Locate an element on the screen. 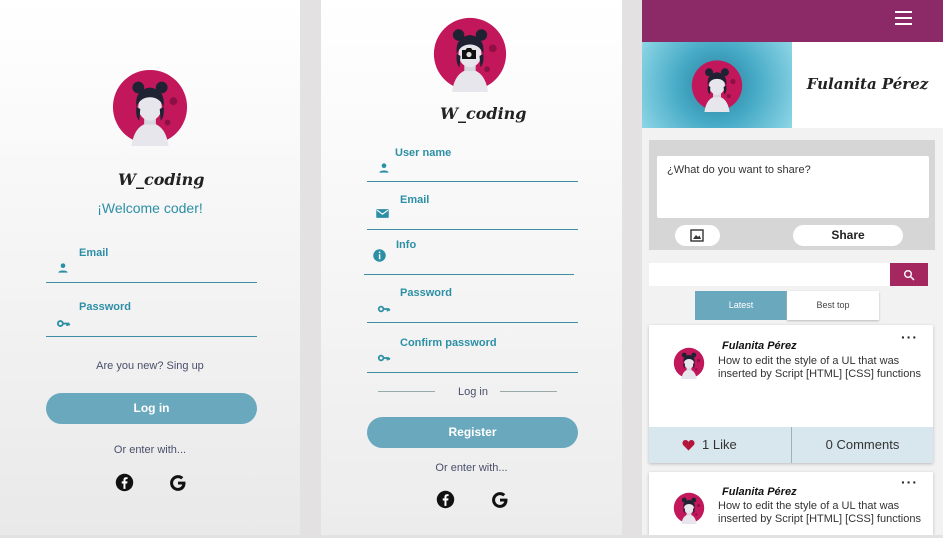 The width and height of the screenshot is (943, 538). search-button is located at coordinates (909, 274).